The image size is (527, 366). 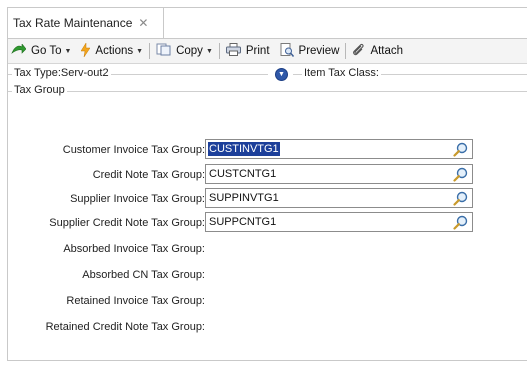 I want to click on copy-icon, so click(x=163, y=51).